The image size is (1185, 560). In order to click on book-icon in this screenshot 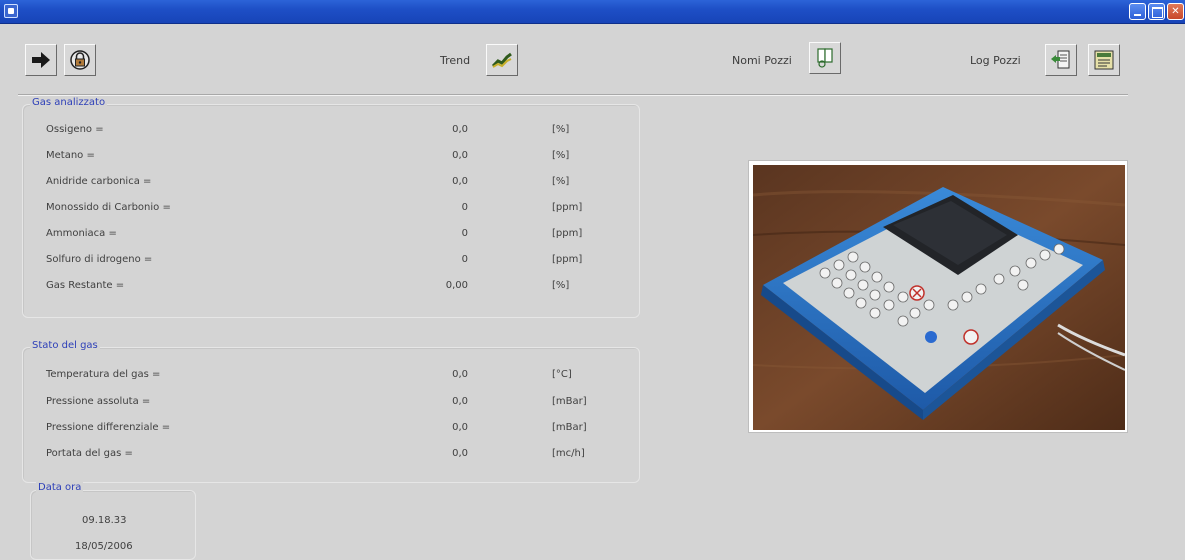, I will do `click(825, 58)`.